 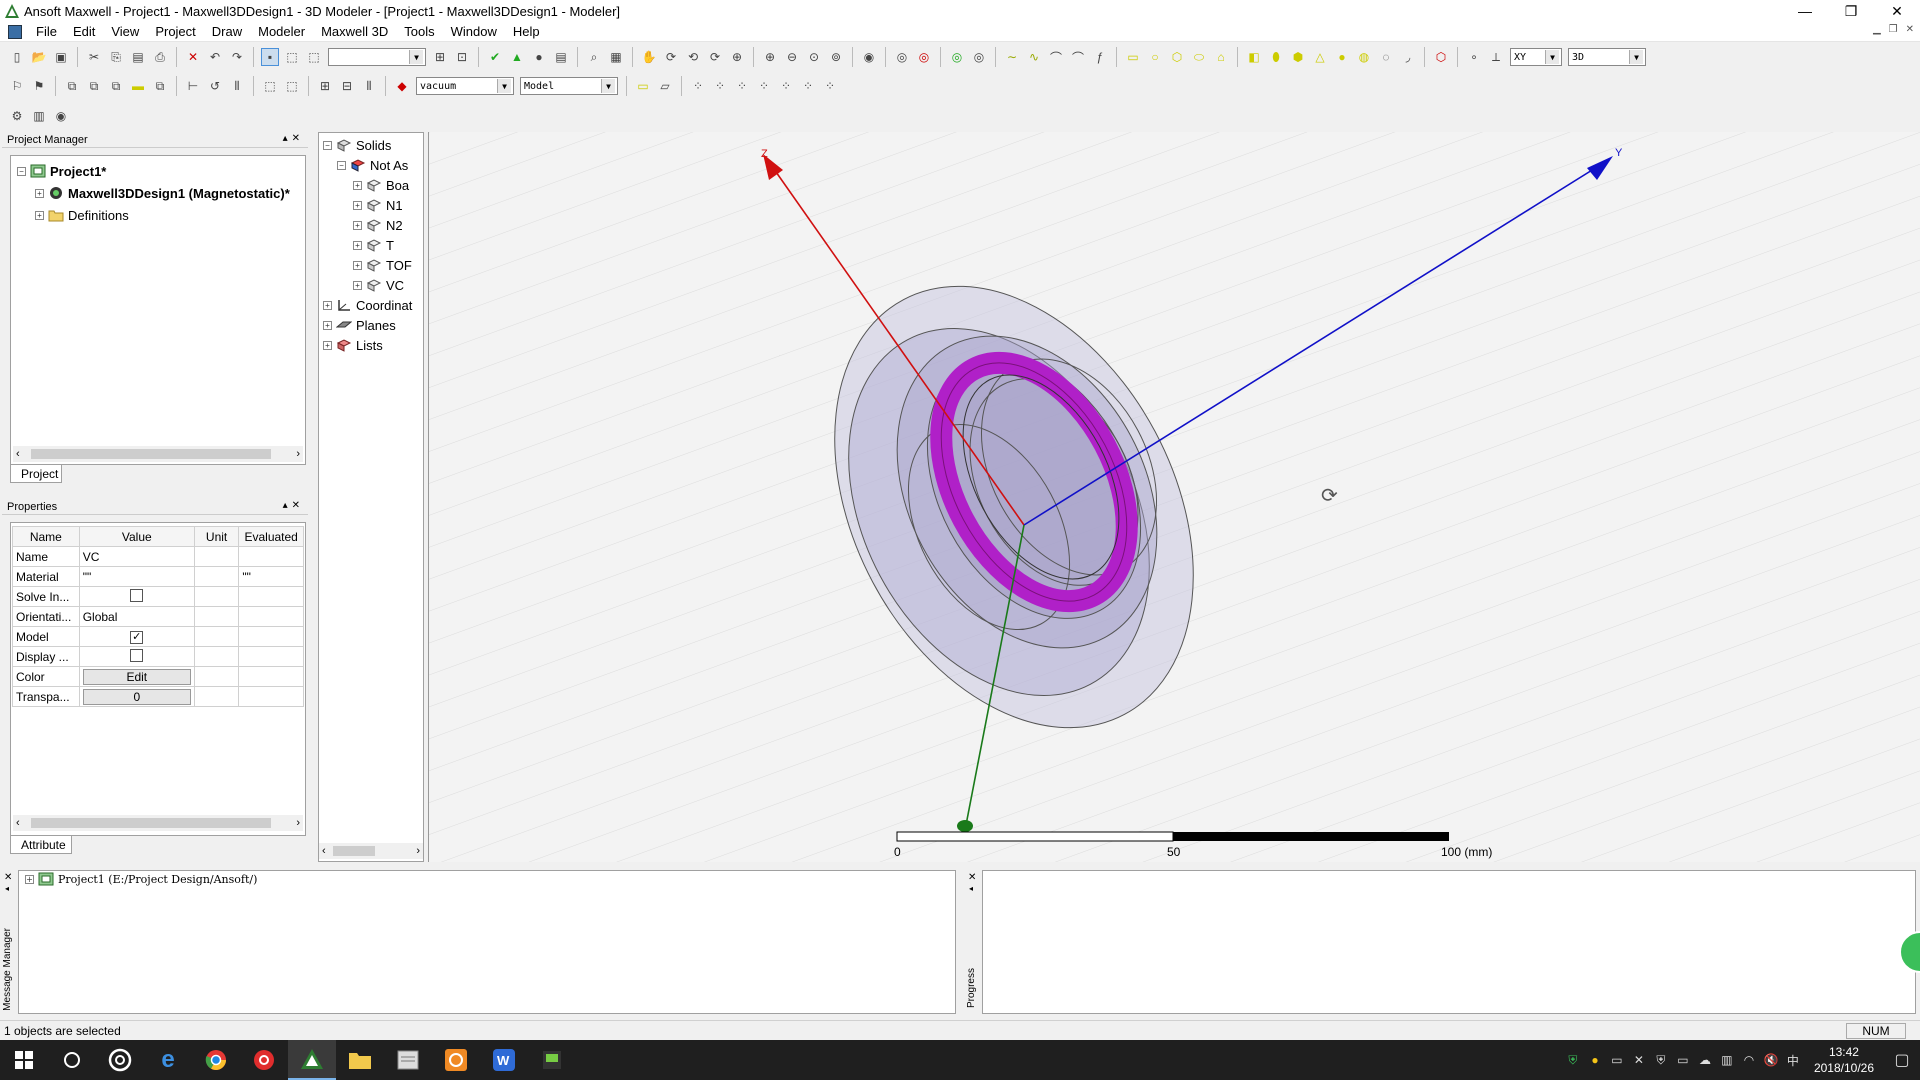 What do you see at coordinates (116, 86) in the screenshot?
I see `intersect-icon: ⧉` at bounding box center [116, 86].